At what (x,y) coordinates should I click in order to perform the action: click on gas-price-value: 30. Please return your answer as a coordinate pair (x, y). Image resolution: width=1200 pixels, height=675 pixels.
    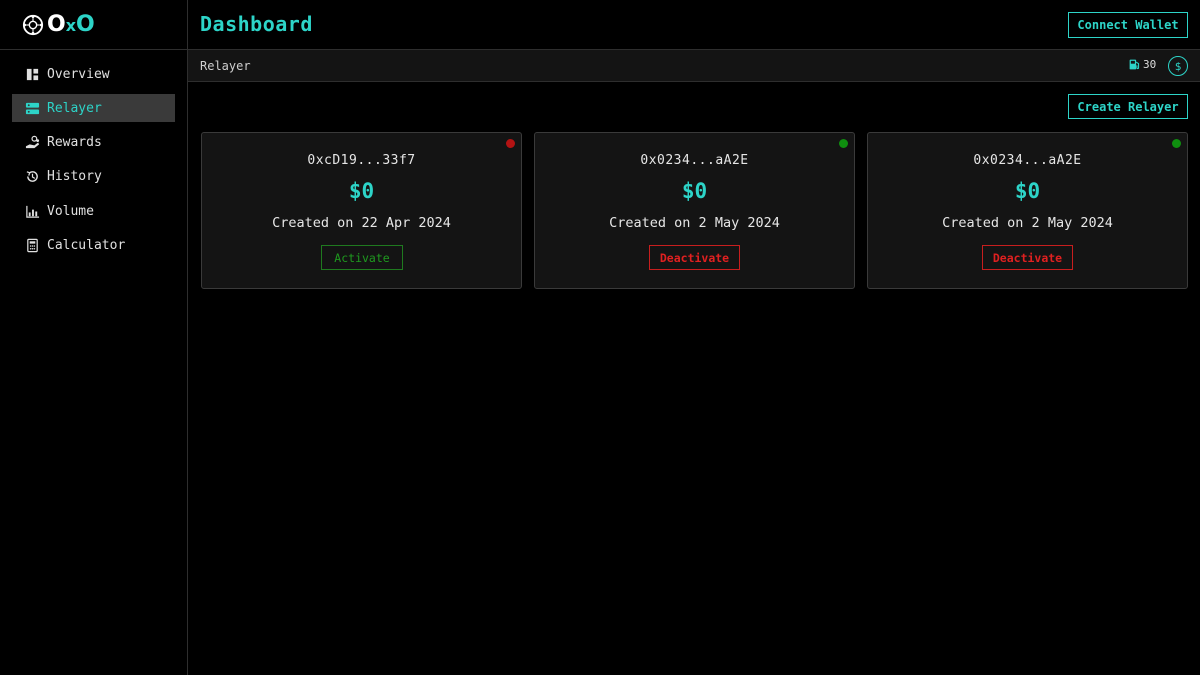
    Looking at the image, I should click on (1150, 64).